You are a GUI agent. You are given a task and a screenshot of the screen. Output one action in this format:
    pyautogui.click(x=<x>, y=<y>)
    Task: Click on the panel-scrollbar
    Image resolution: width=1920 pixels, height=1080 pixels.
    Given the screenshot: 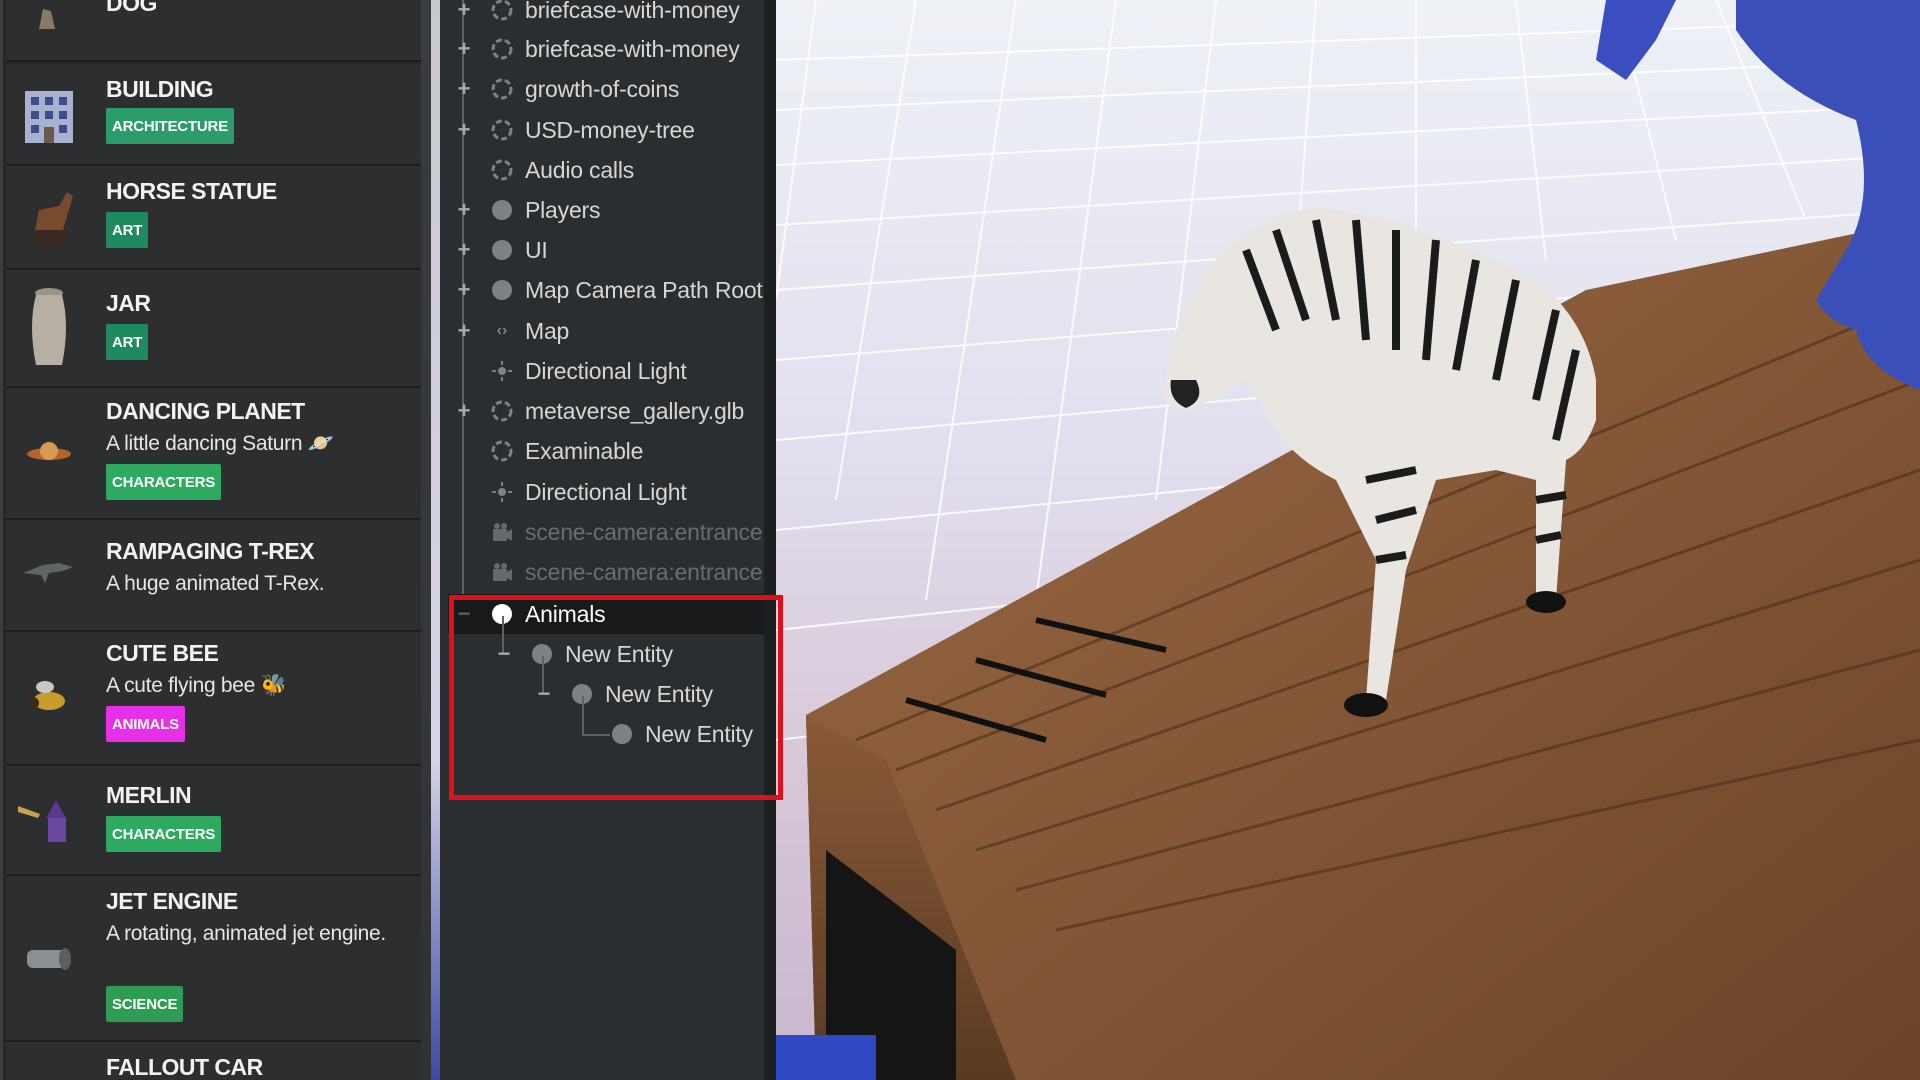 What is the action you would take?
    pyautogui.click(x=426, y=540)
    